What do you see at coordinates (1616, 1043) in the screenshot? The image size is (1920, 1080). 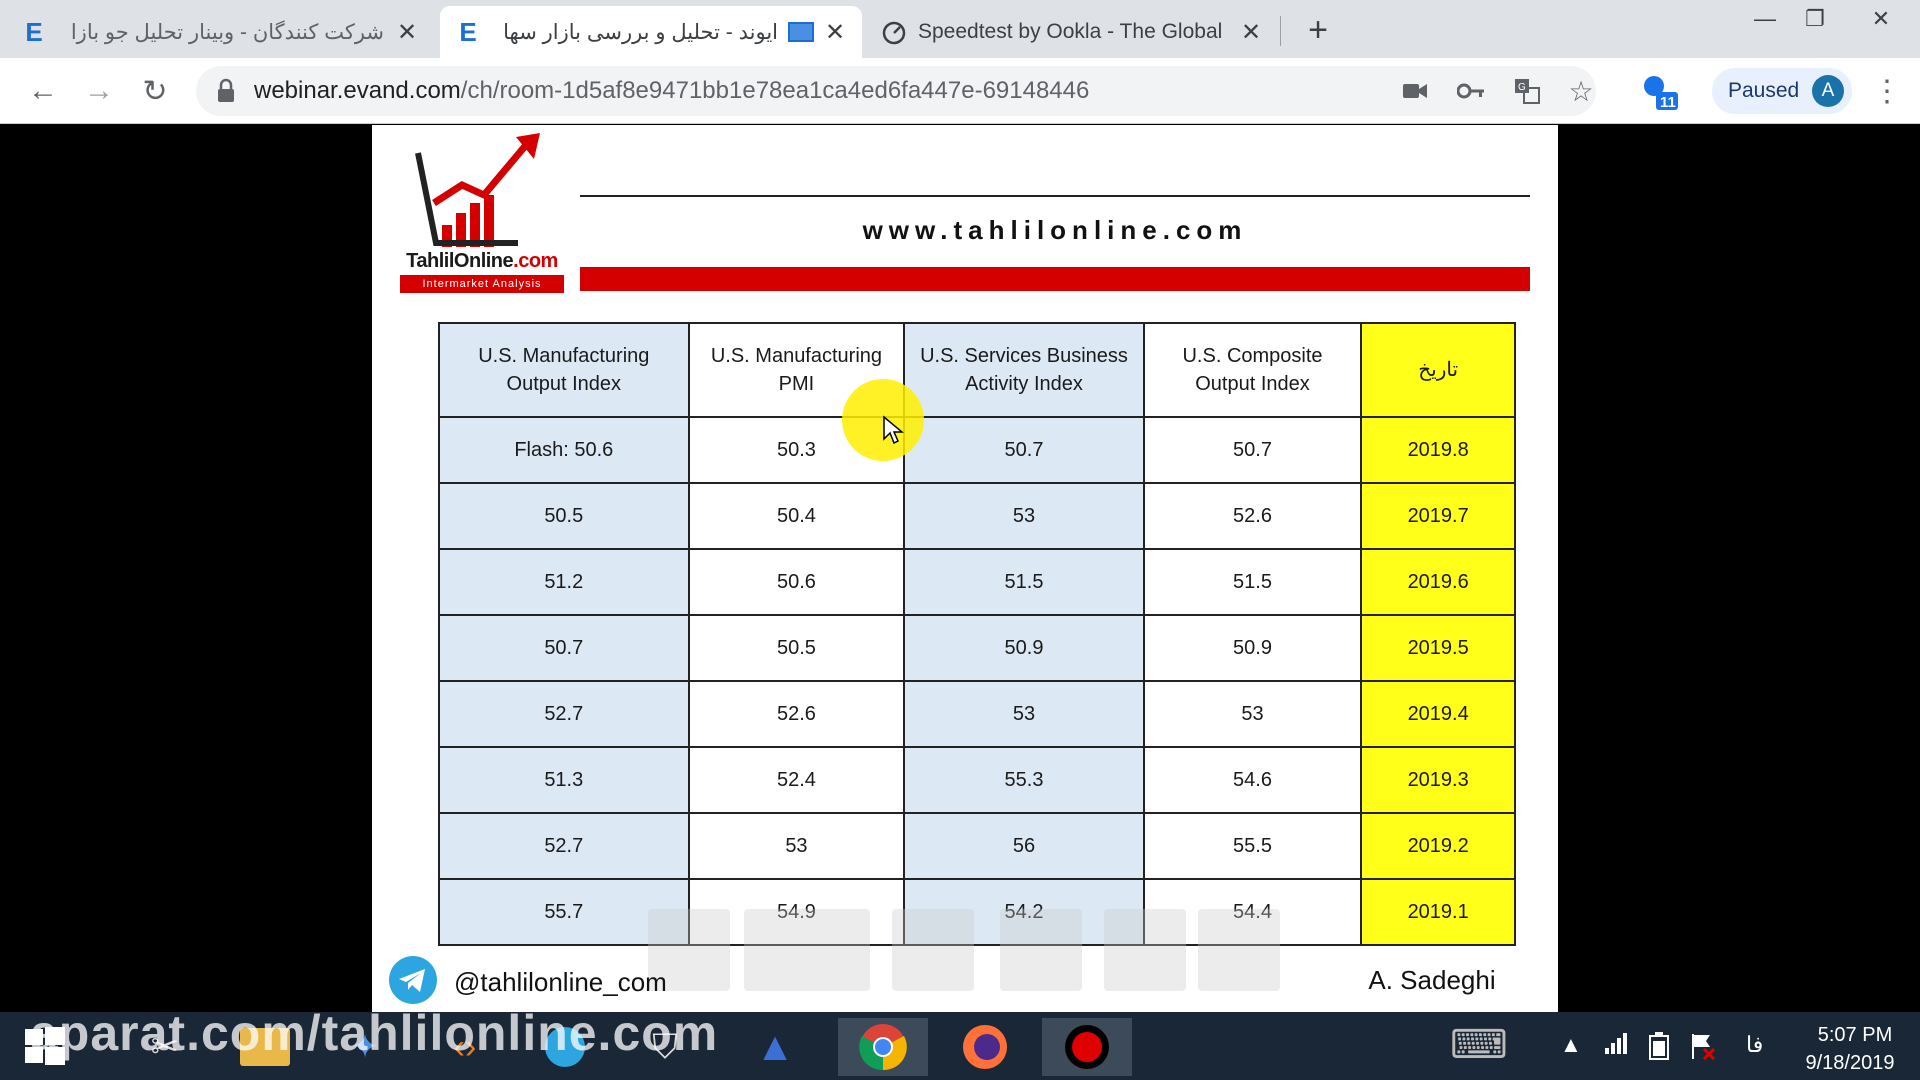 I see `signal-icon` at bounding box center [1616, 1043].